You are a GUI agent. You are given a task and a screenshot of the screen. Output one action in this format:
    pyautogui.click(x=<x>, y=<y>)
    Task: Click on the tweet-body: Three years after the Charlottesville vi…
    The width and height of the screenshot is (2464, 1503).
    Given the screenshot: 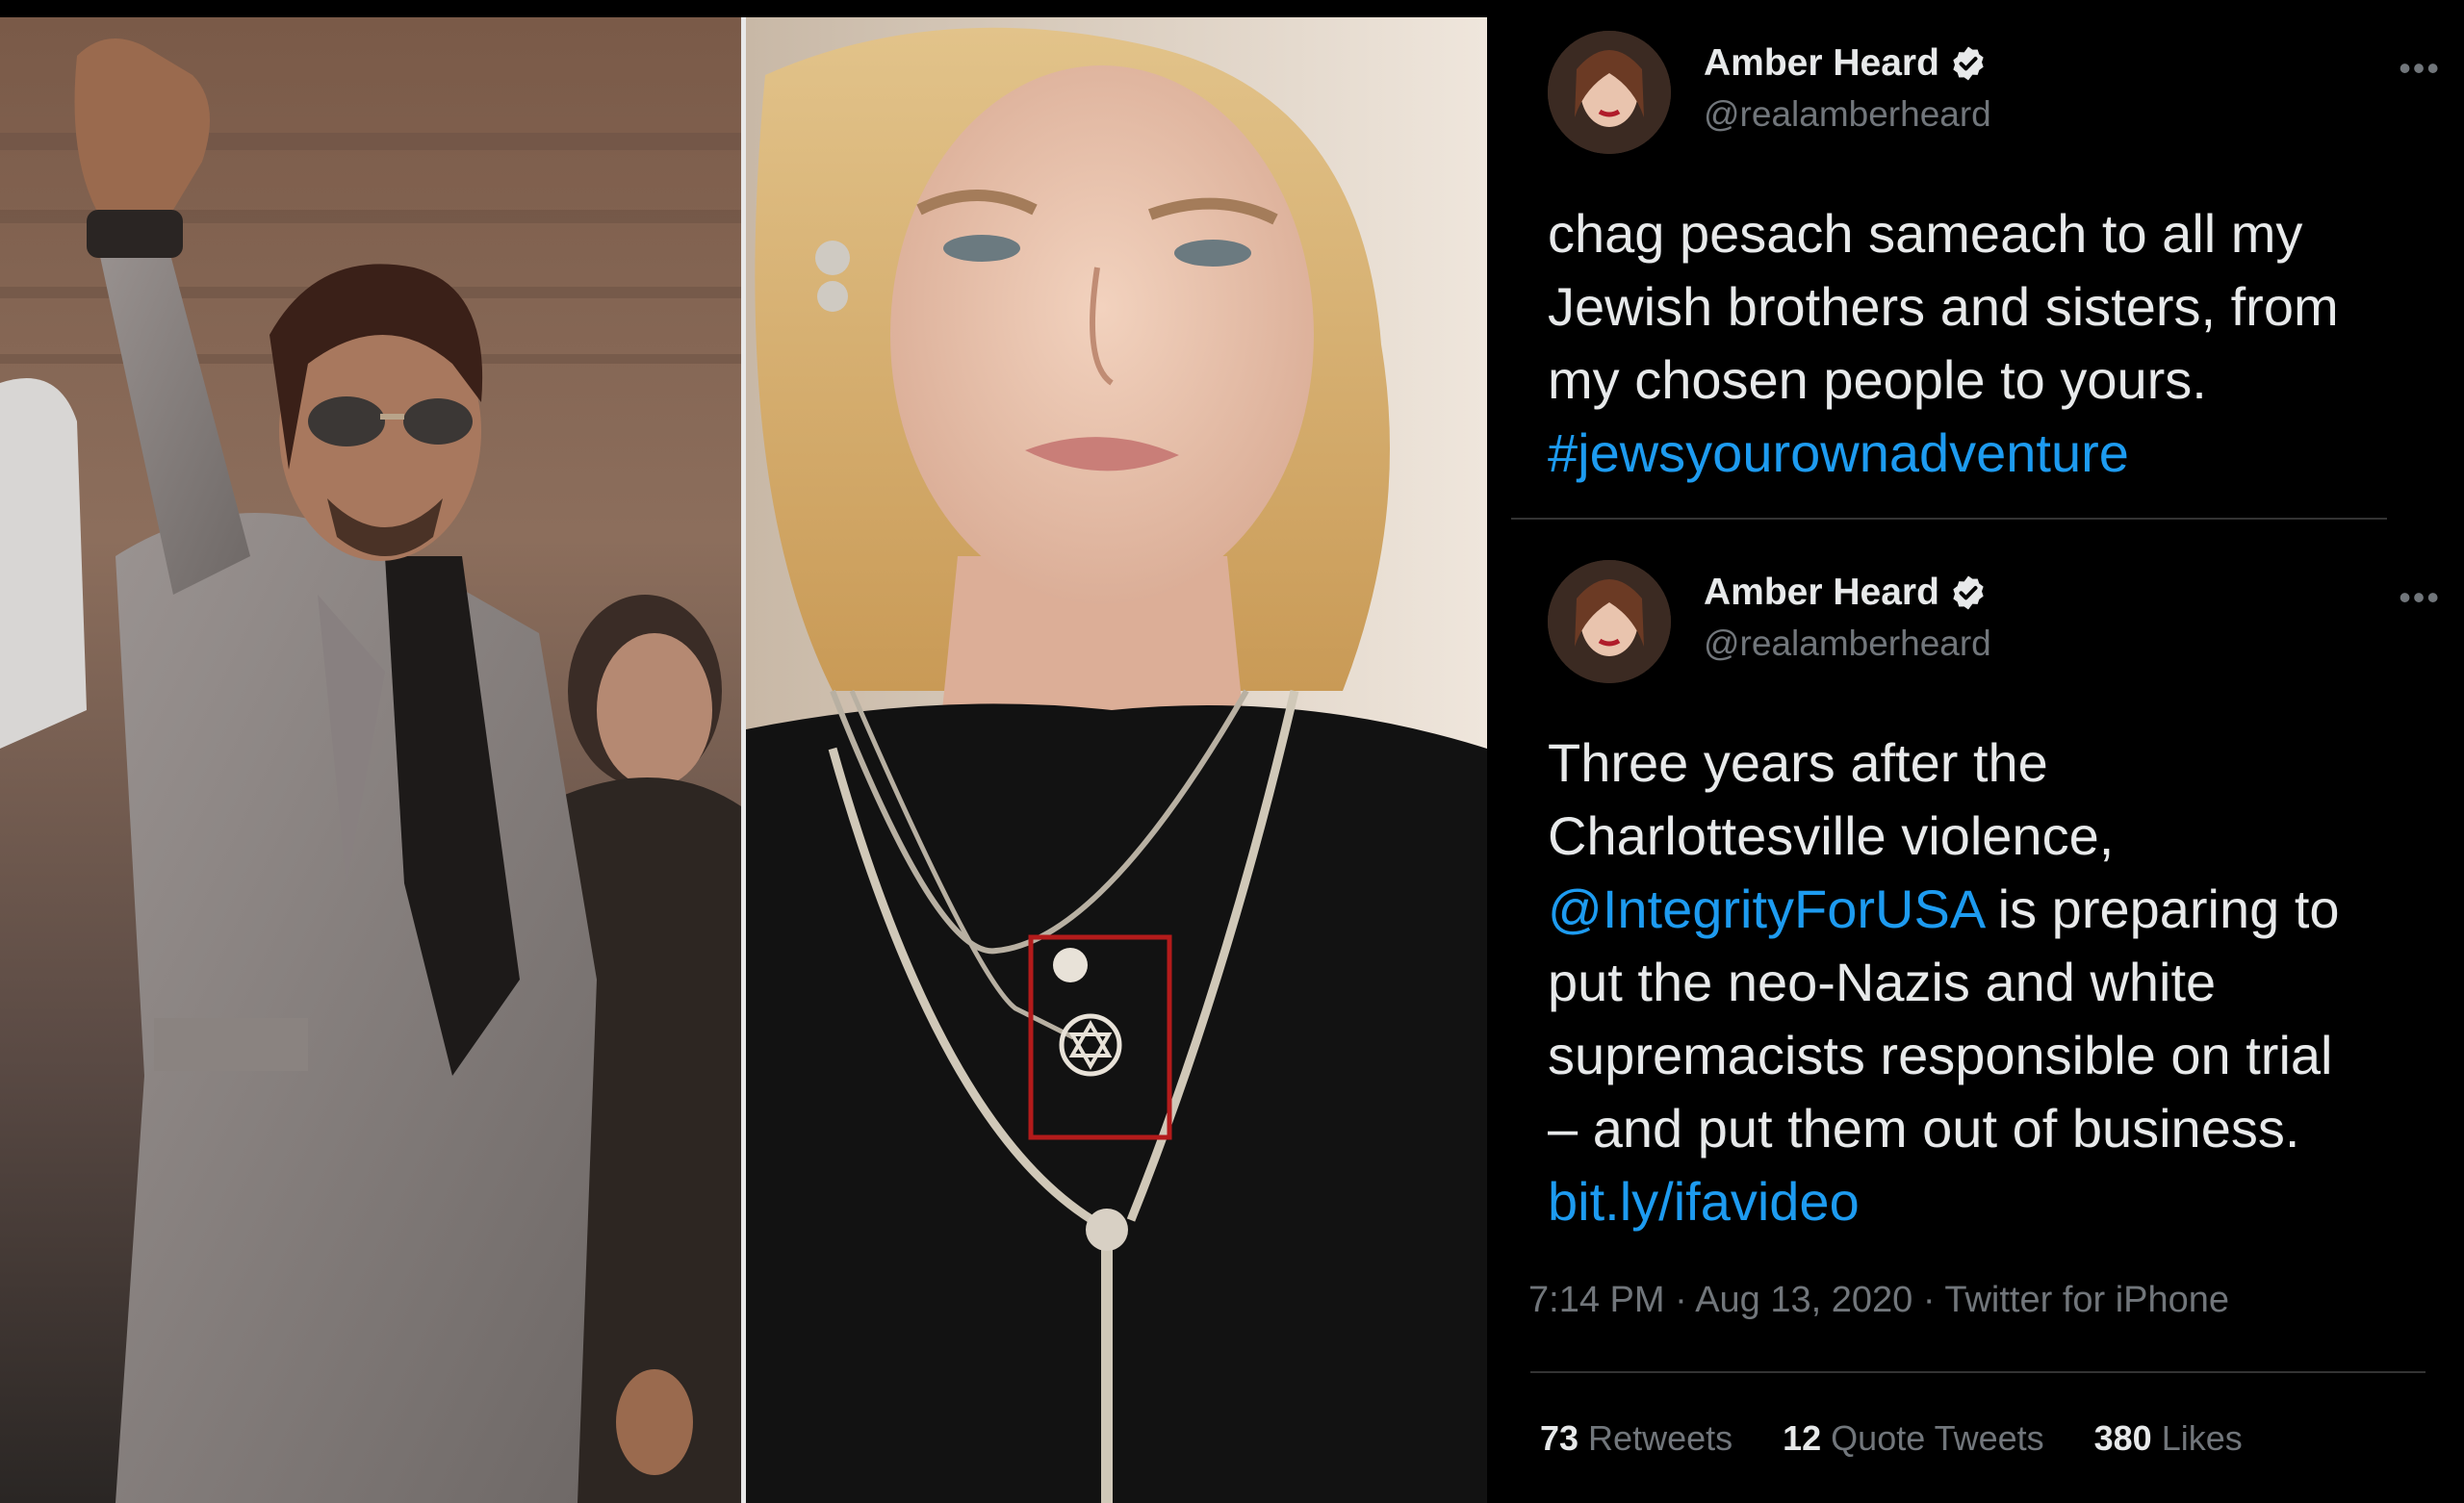 What is the action you would take?
    pyautogui.click(x=2005, y=982)
    